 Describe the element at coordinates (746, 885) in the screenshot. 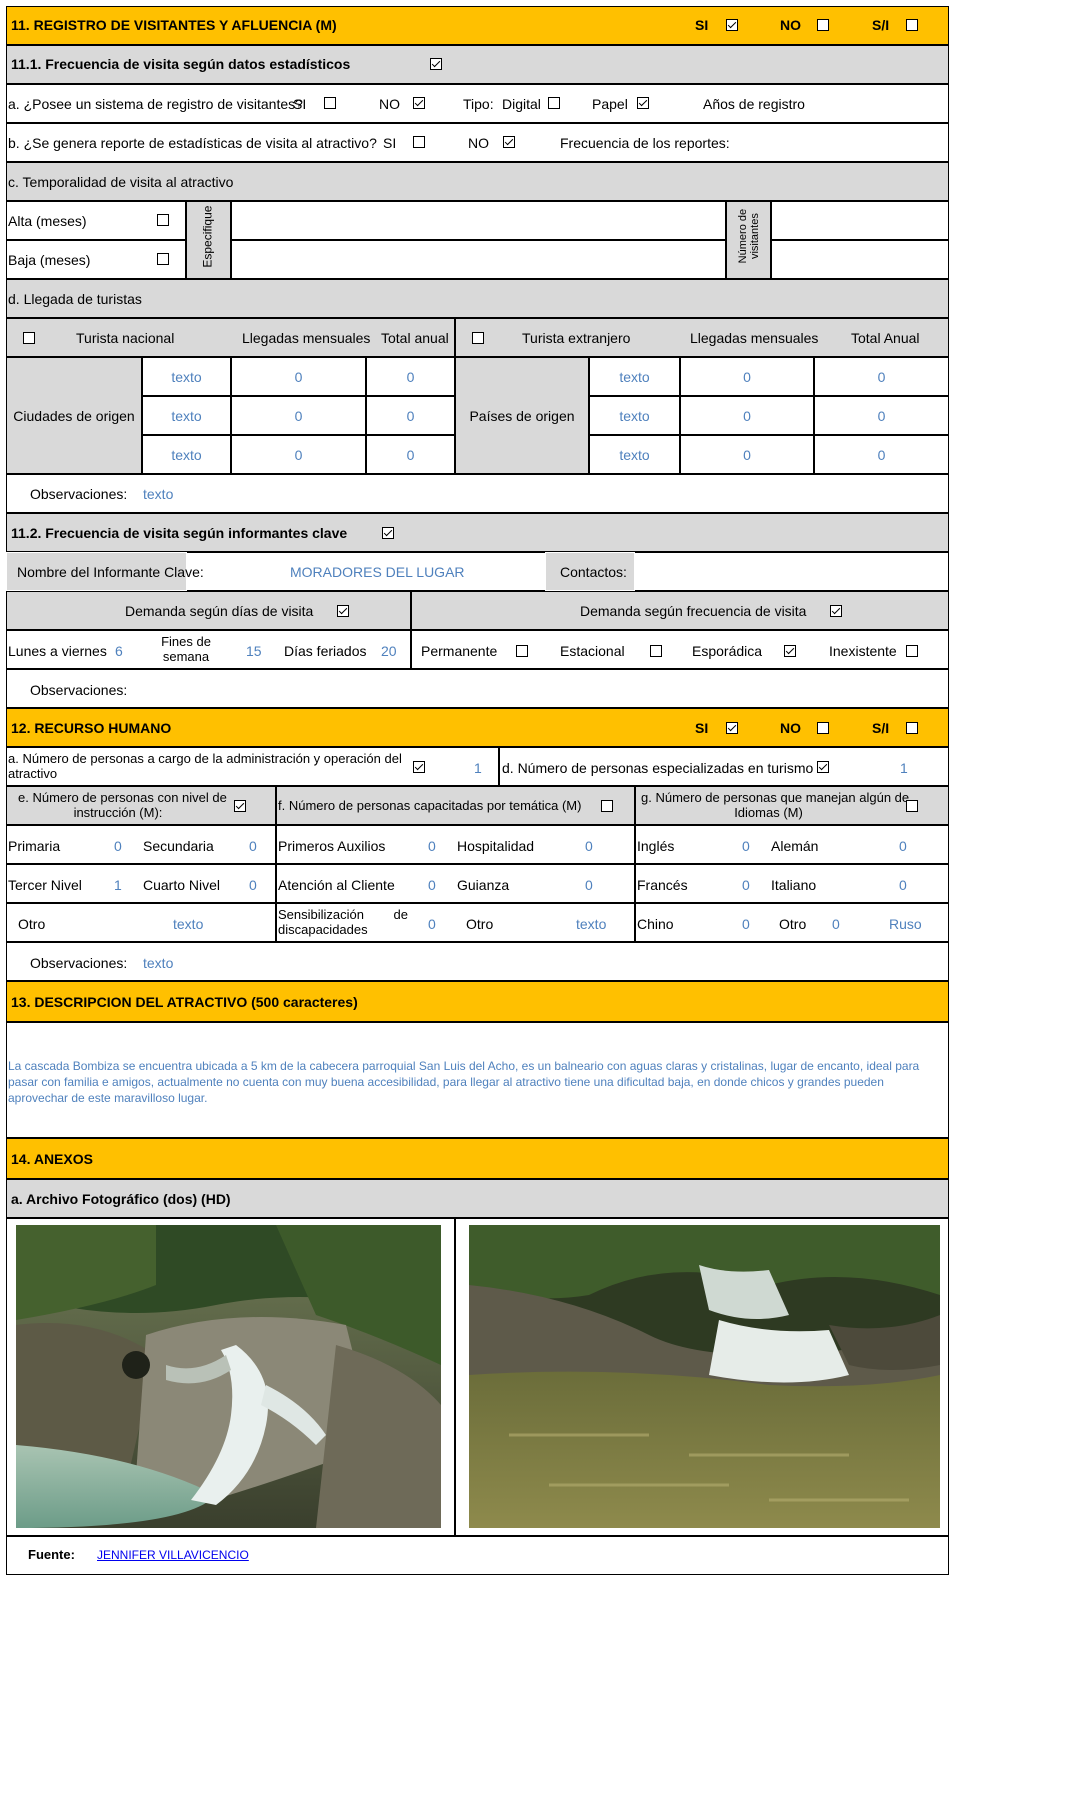

I see `frances-value: 0` at that location.